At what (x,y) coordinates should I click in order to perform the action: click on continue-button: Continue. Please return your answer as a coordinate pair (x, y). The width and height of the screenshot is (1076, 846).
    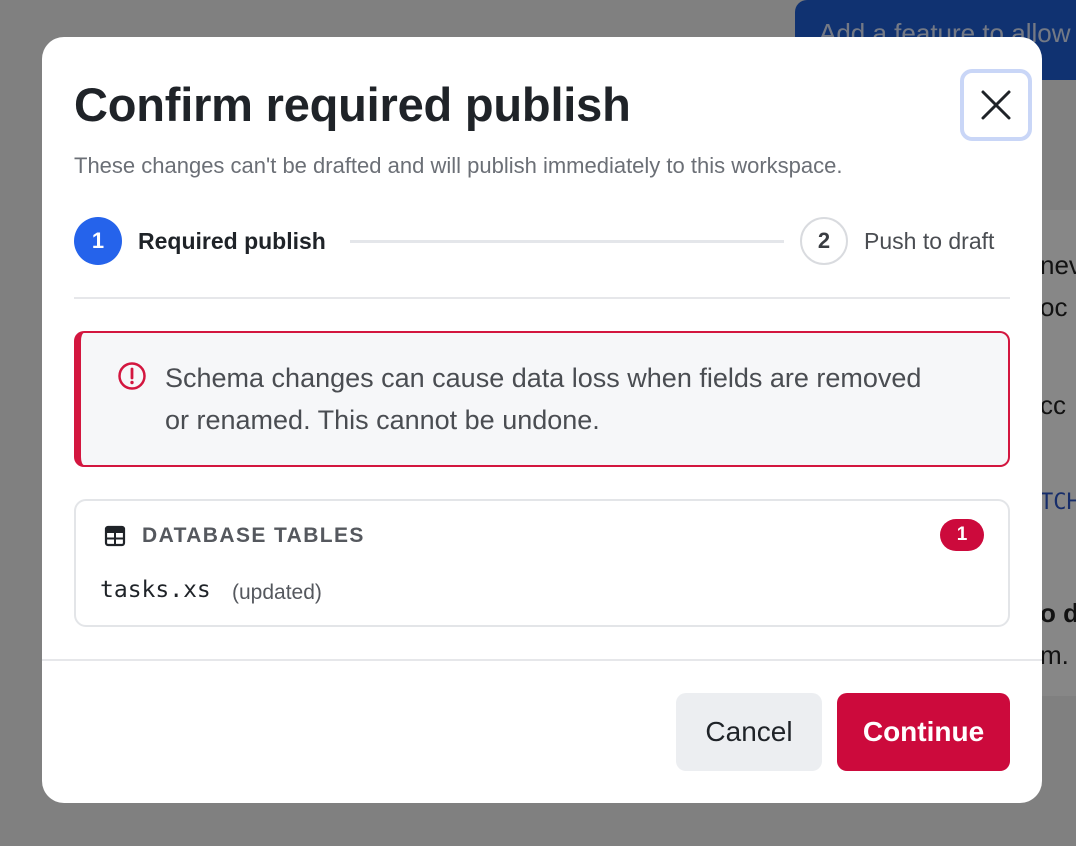
    Looking at the image, I should click on (923, 732).